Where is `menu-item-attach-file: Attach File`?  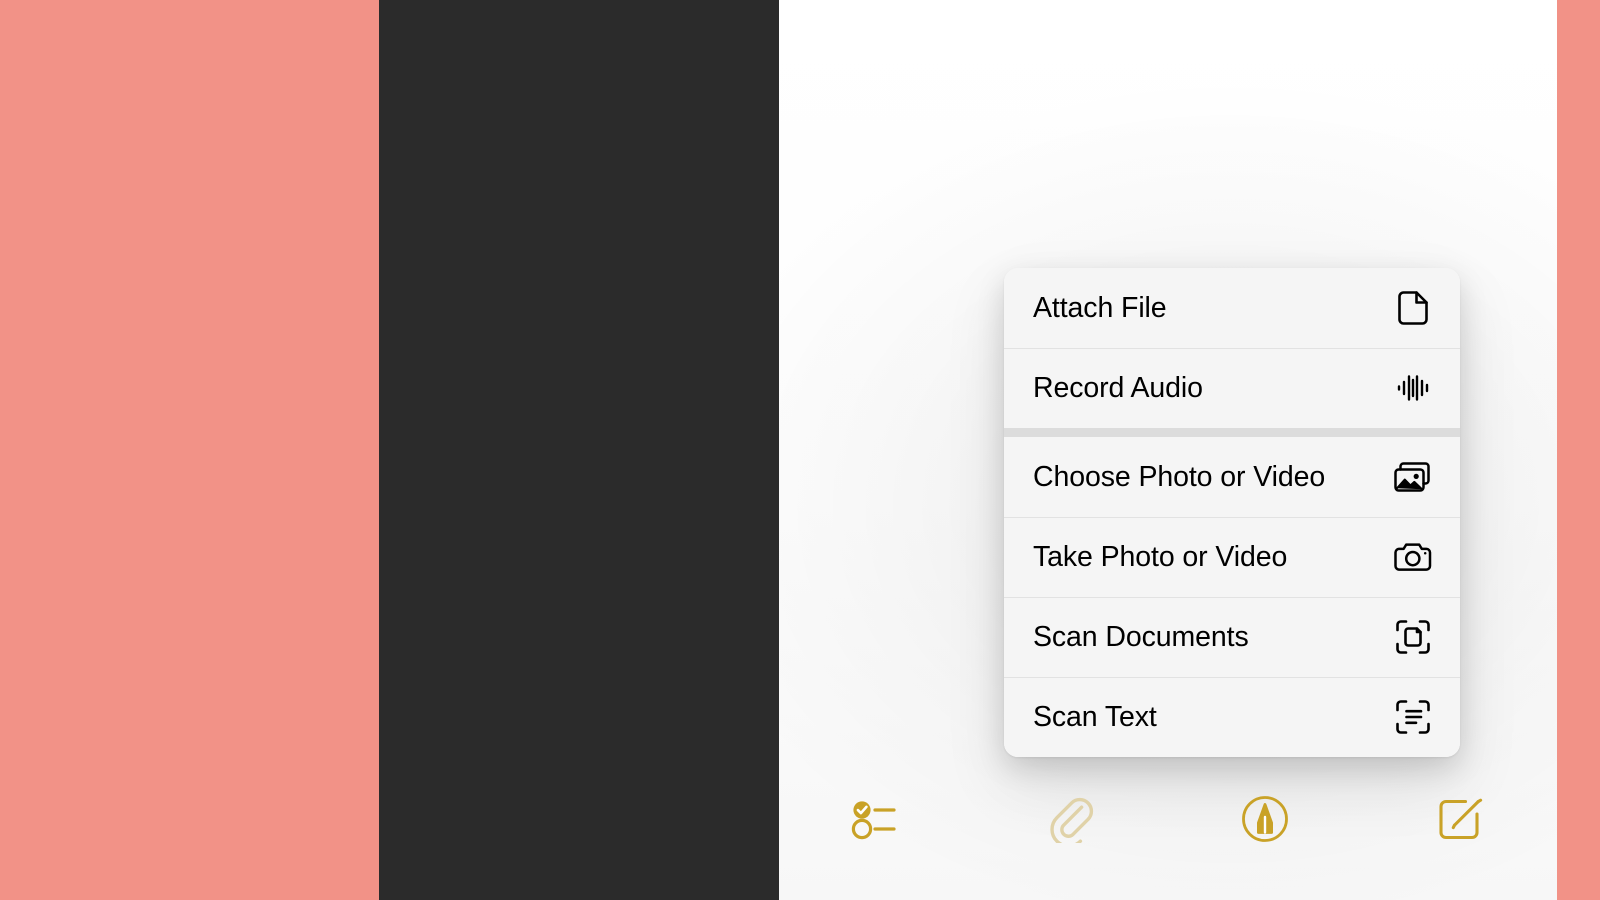
menu-item-attach-file: Attach File is located at coordinates (1232, 308).